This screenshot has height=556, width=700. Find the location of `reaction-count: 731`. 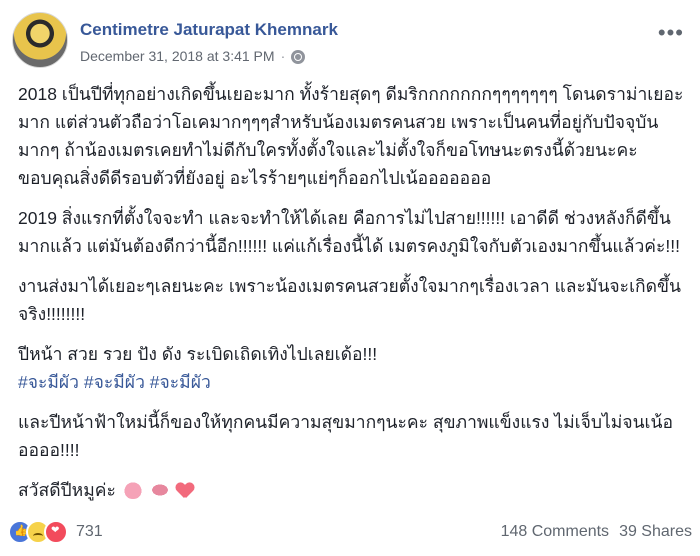

reaction-count: 731 is located at coordinates (89, 532).